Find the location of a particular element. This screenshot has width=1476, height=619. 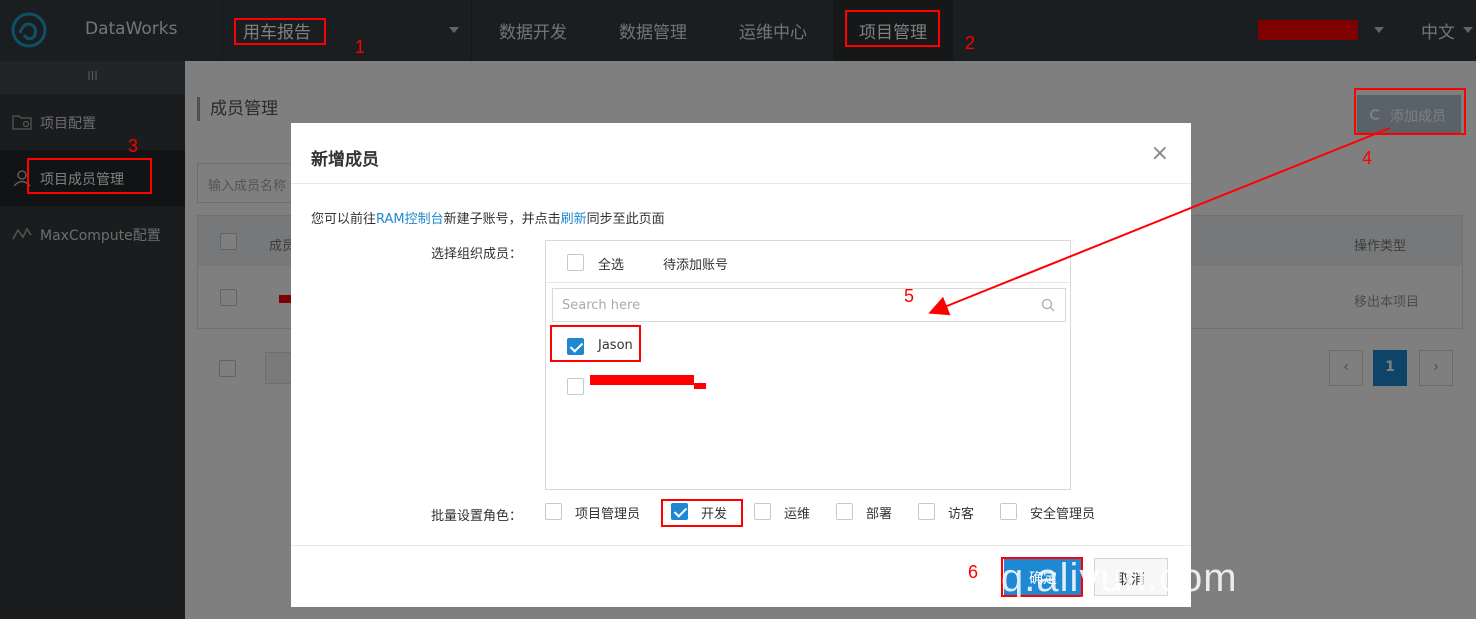

annotation-arrow is located at coordinates (1159, 221).